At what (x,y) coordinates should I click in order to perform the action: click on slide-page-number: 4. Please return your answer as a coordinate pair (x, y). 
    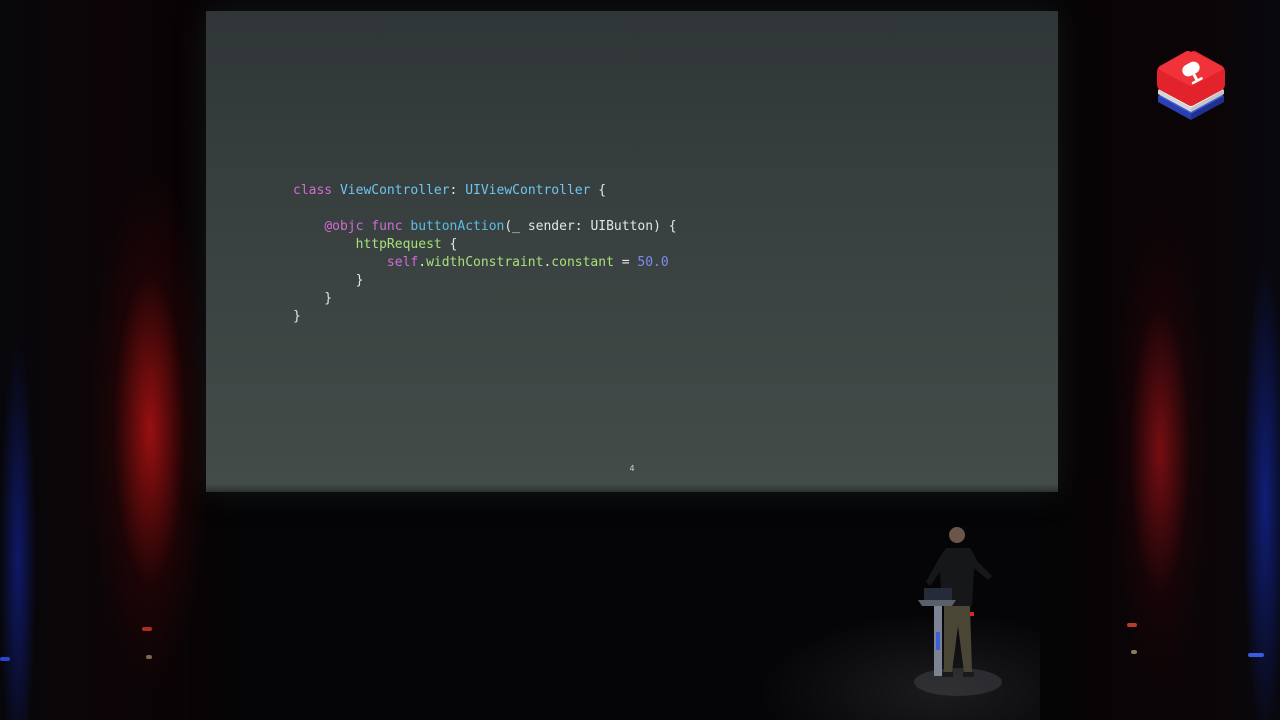
    Looking at the image, I should click on (632, 468).